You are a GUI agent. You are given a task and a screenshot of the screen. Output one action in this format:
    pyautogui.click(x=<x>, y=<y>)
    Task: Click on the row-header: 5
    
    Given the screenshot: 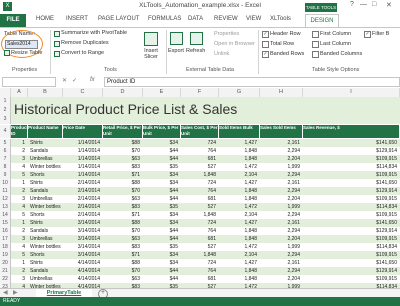 What is the action you would take?
    pyautogui.click(x=5, y=143)
    